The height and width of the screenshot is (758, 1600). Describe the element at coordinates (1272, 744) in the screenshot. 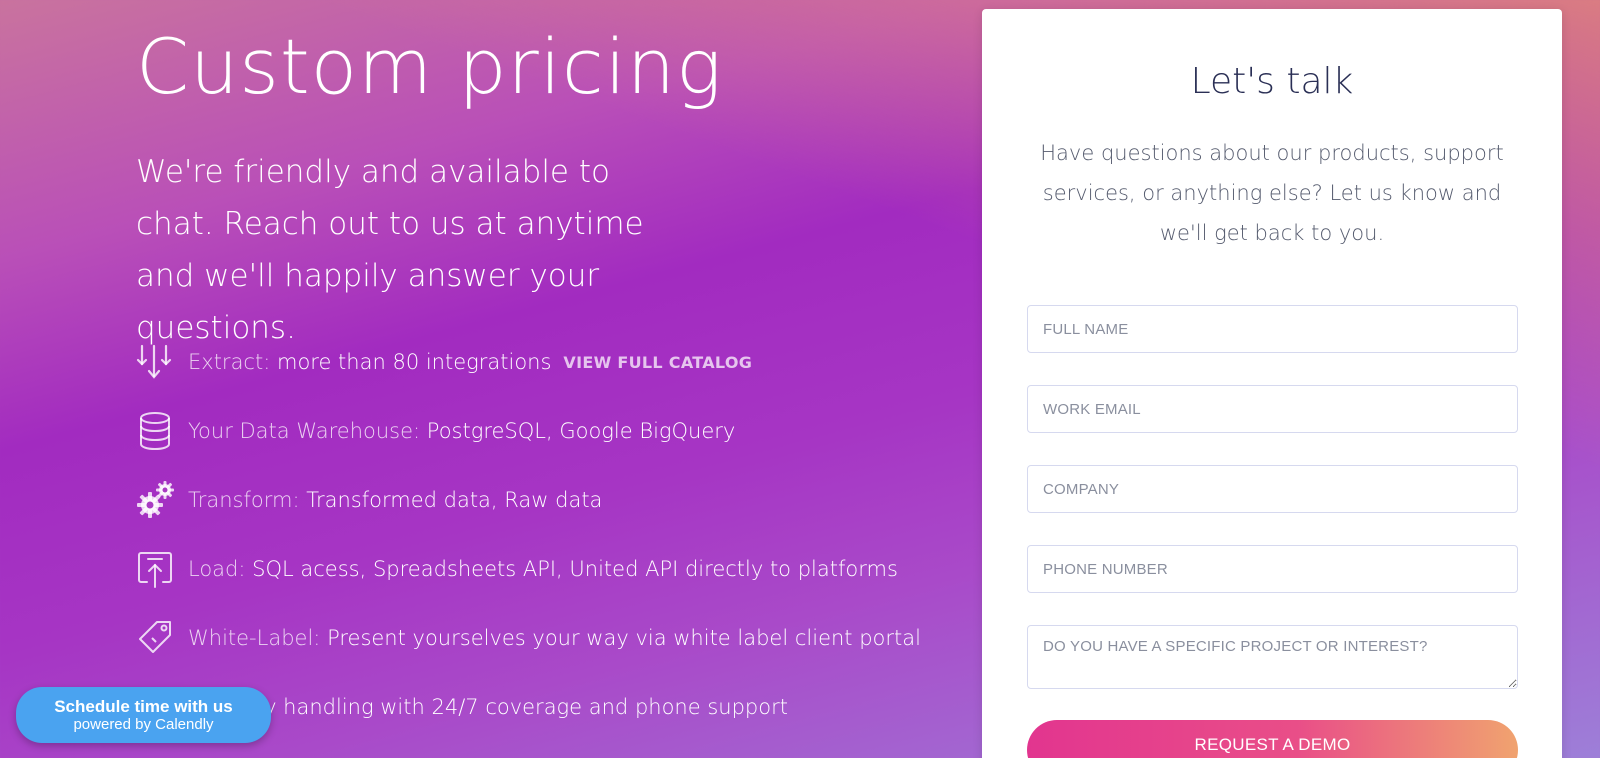

I see `request-demo-label: REQUEST A DEMO` at that location.